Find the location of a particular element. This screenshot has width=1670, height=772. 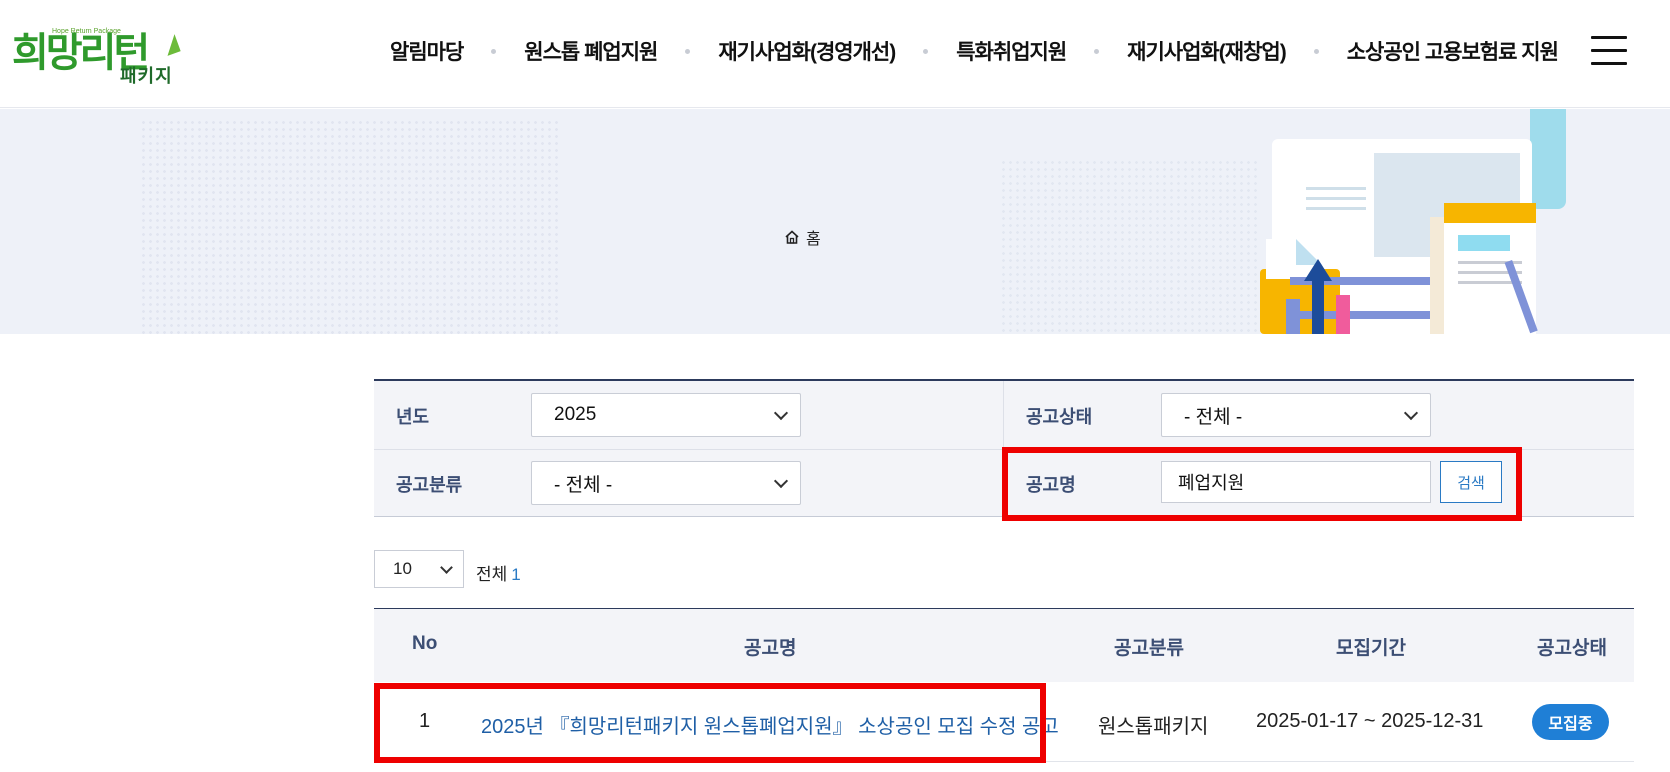

hamburger-menu-icon is located at coordinates (1609, 51).